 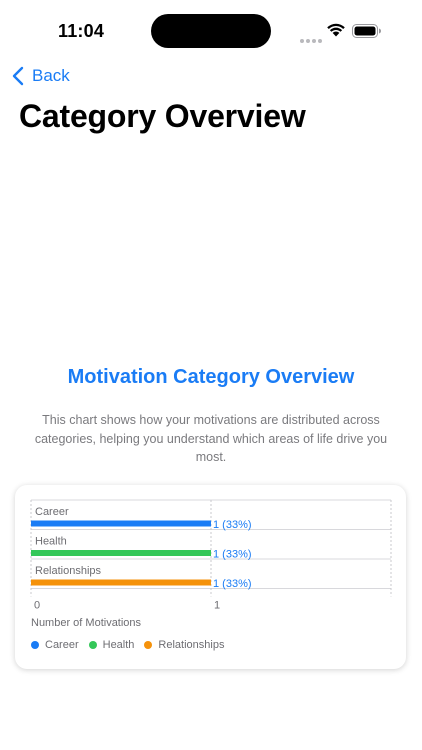 What do you see at coordinates (118, 645) in the screenshot?
I see `legend-label: Health` at bounding box center [118, 645].